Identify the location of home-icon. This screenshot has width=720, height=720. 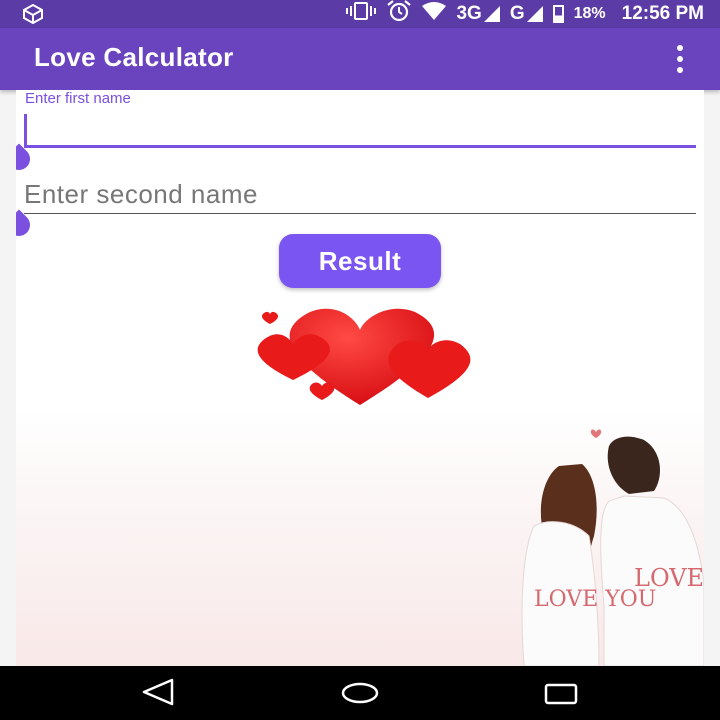
(360, 695).